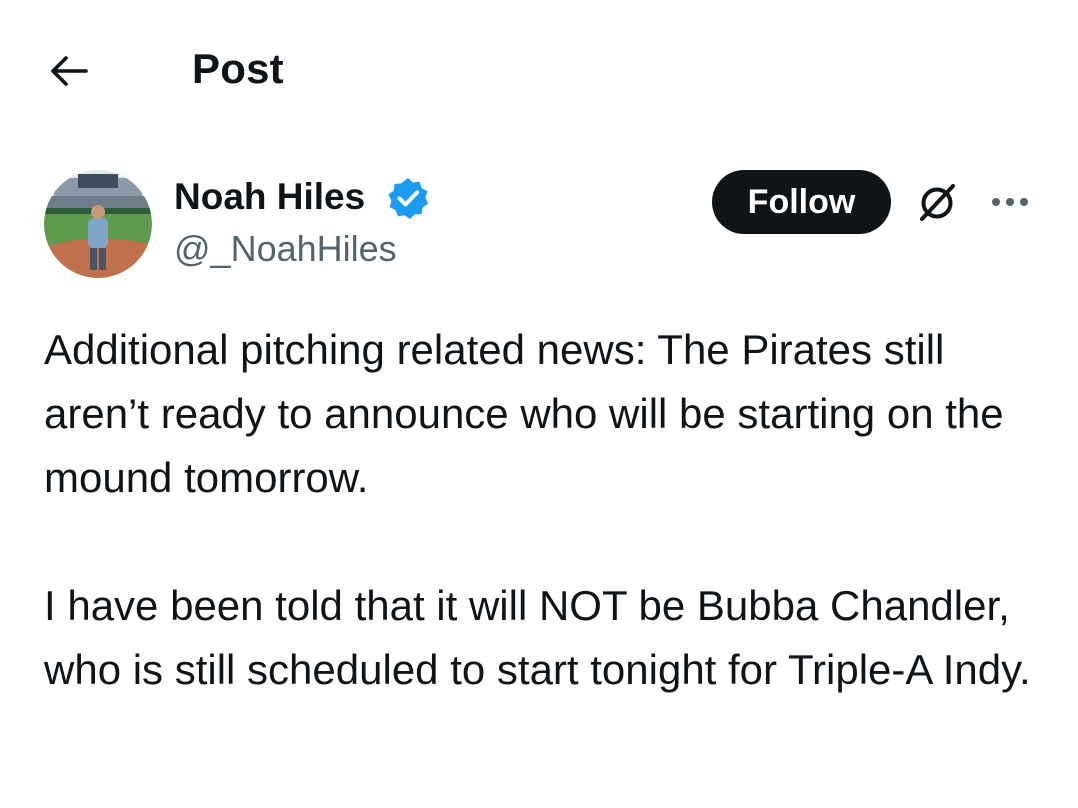 This screenshot has height=808, width=1078. I want to click on follow-button: Follow, so click(801, 202).